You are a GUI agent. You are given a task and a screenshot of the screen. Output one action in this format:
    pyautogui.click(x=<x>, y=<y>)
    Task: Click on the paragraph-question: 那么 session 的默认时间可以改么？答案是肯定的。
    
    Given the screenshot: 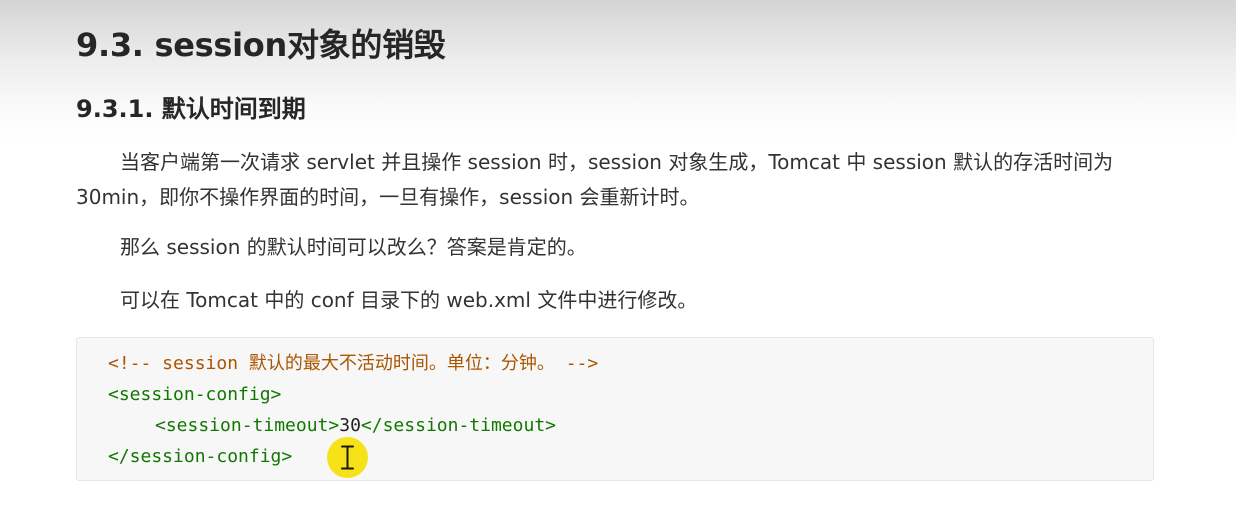 What is the action you would take?
    pyautogui.click(x=353, y=247)
    